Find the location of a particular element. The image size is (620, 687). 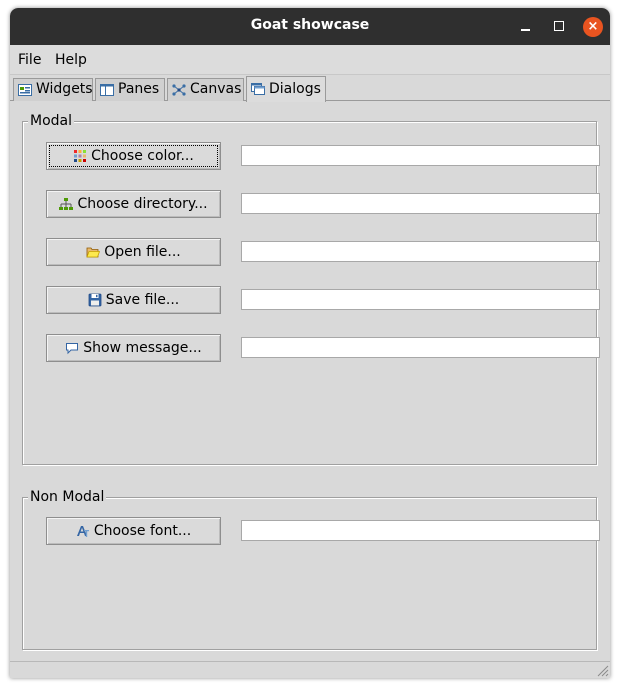

tab-canvas: Canvas is located at coordinates (205, 89).